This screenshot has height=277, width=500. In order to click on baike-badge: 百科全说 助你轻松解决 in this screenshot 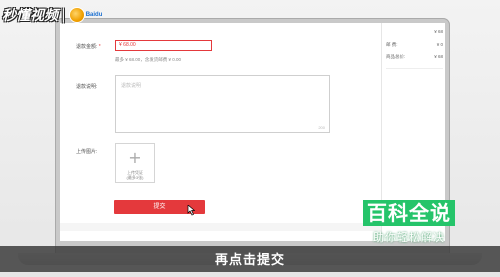, I will do `click(415, 222)`.